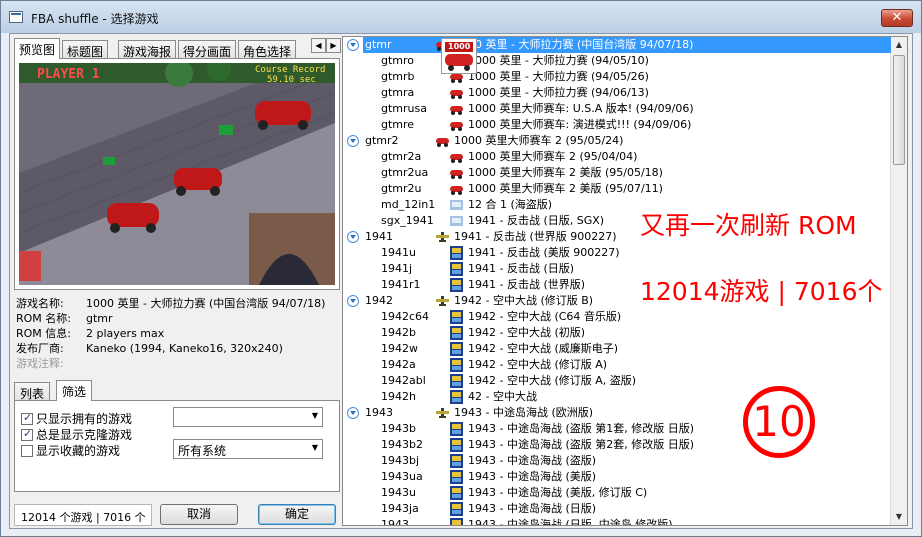 Image resolution: width=922 pixels, height=537 pixels. What do you see at coordinates (617, 477) in the screenshot?
I see `tree-row: 1943ua 1943 - 中途岛海战 (美版)` at bounding box center [617, 477].